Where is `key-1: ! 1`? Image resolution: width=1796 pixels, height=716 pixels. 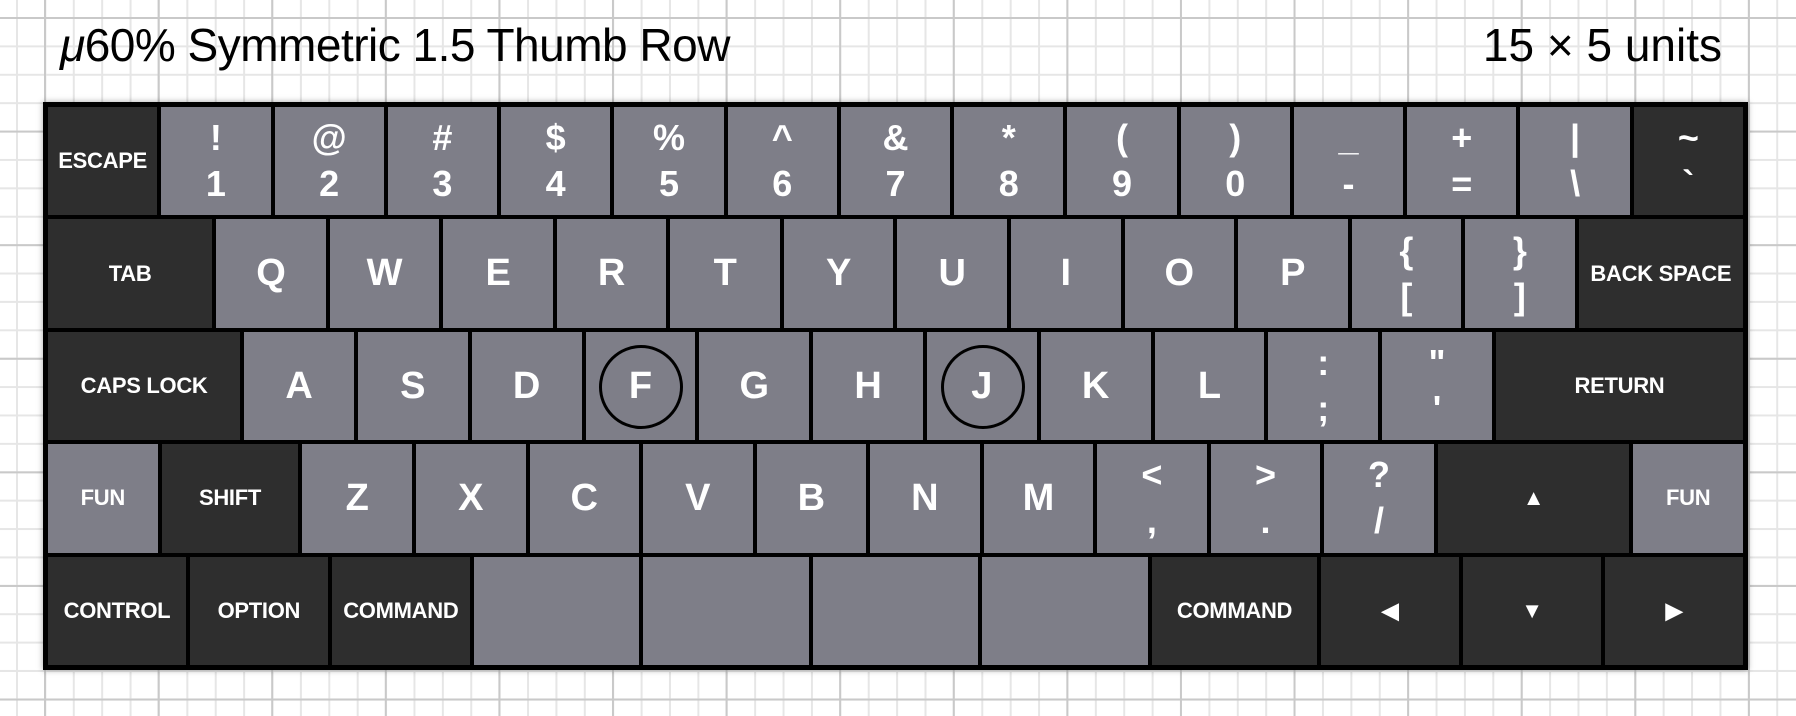 key-1: ! 1 is located at coordinates (216, 161).